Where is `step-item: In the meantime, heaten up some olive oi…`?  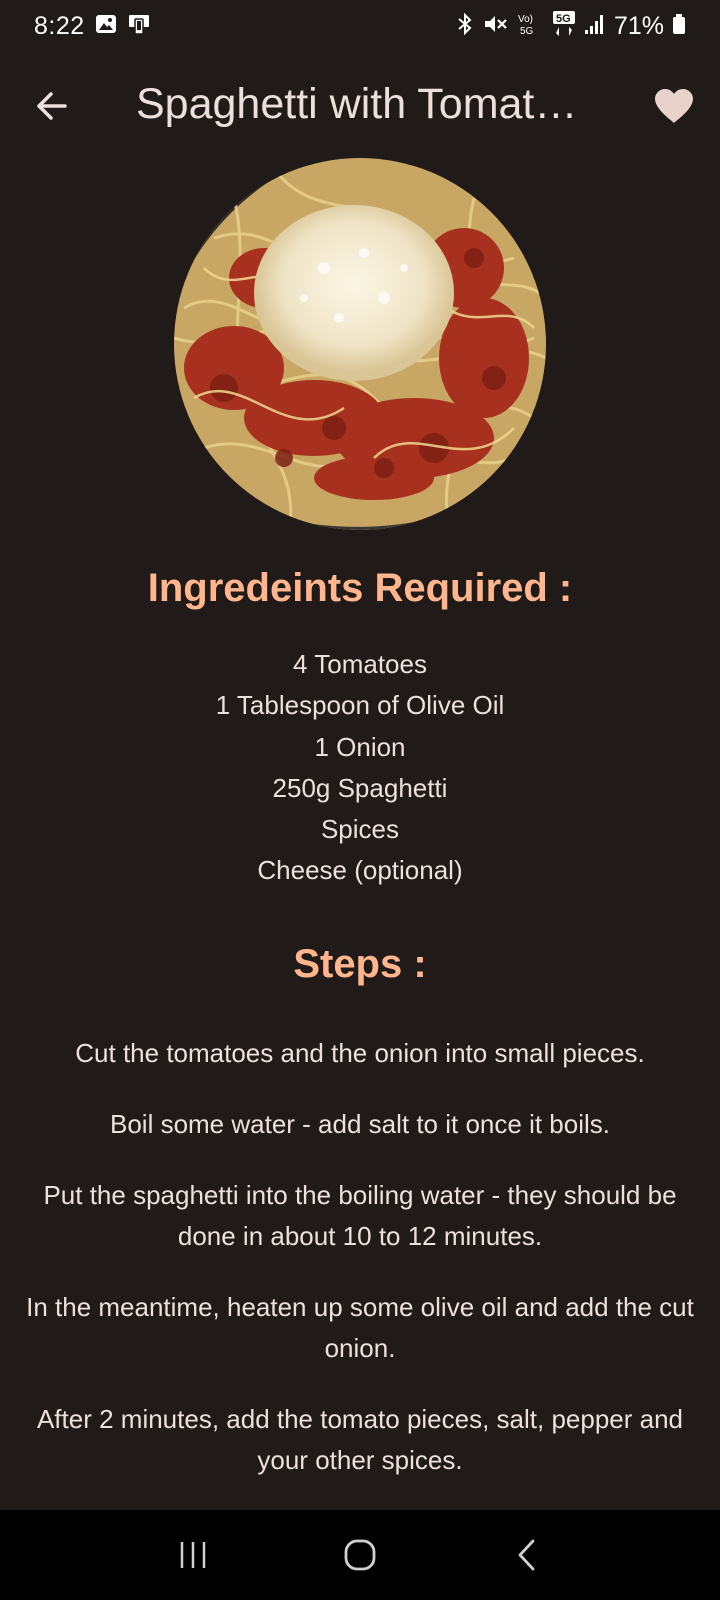 step-item: In the meantime, heaten up some olive oi… is located at coordinates (360, 1327).